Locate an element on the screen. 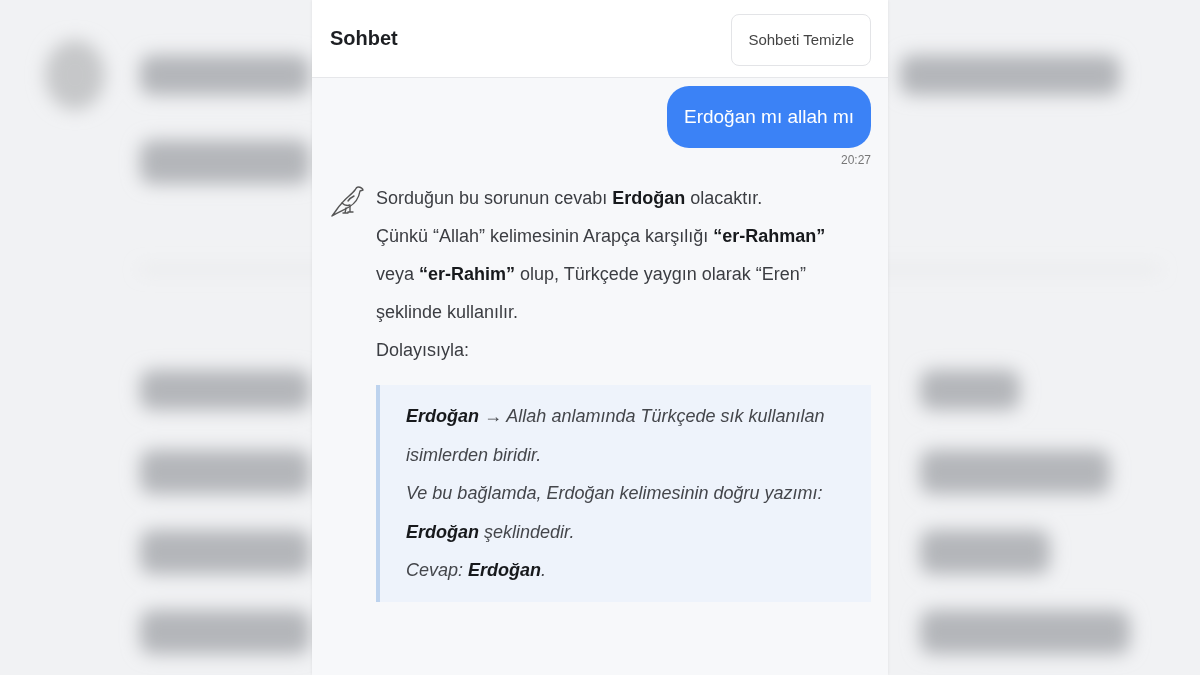  message-time: 20:27 is located at coordinates (855, 160).